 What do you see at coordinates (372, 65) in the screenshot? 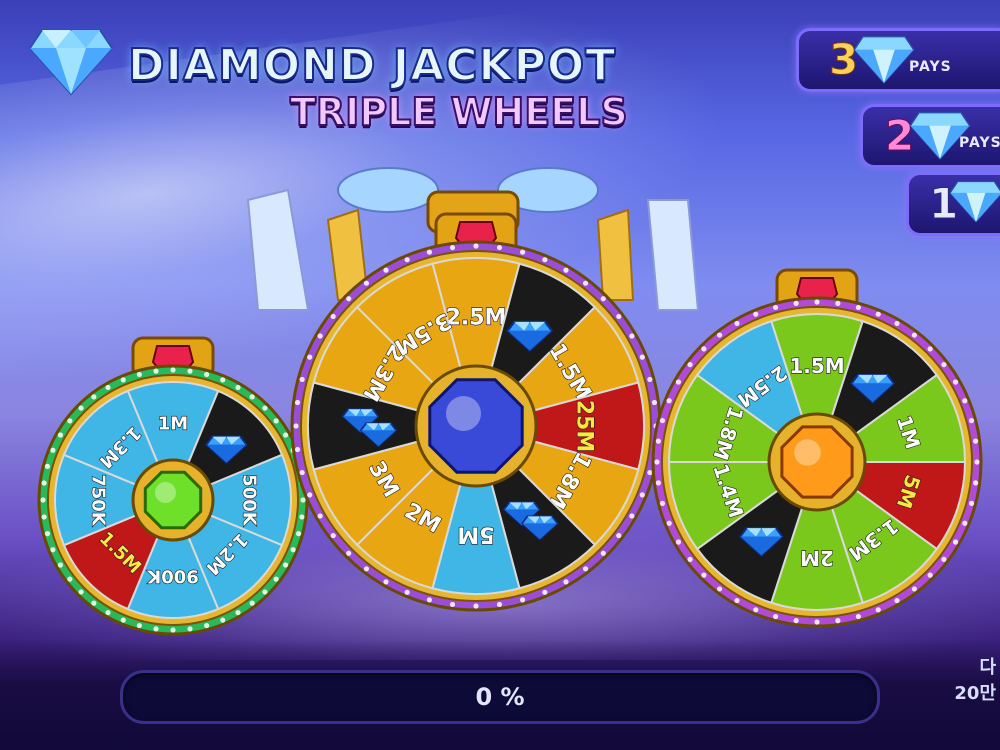
I see `title-line-1: DIAMOND JACKPOT` at bounding box center [372, 65].